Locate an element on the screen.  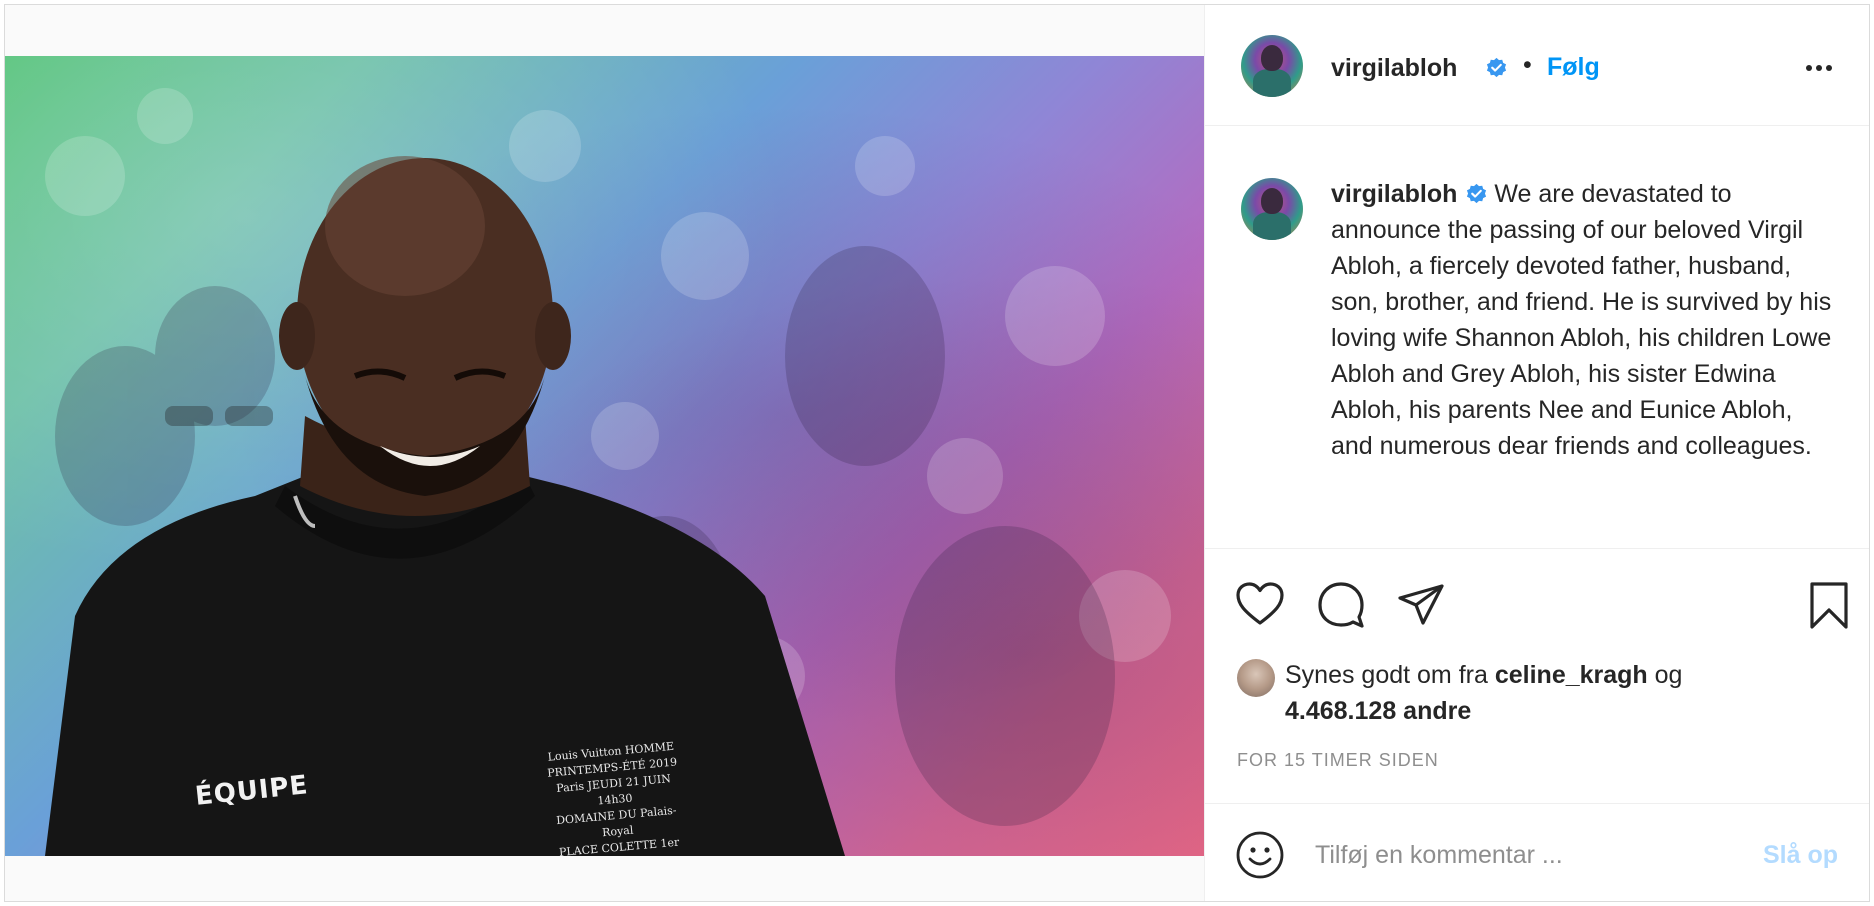
liker-avatar is located at coordinates (1256, 678).